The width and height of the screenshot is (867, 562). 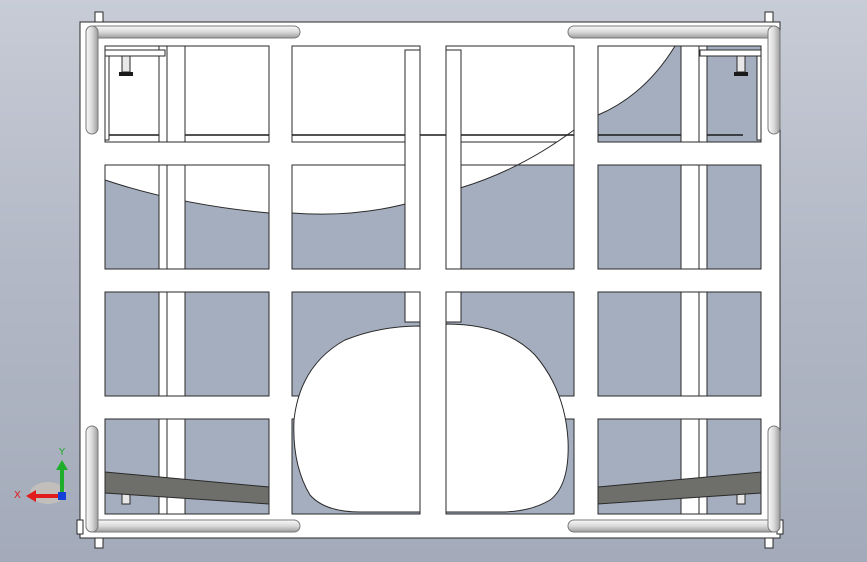 I want to click on z-axis-marker, so click(x=62, y=496).